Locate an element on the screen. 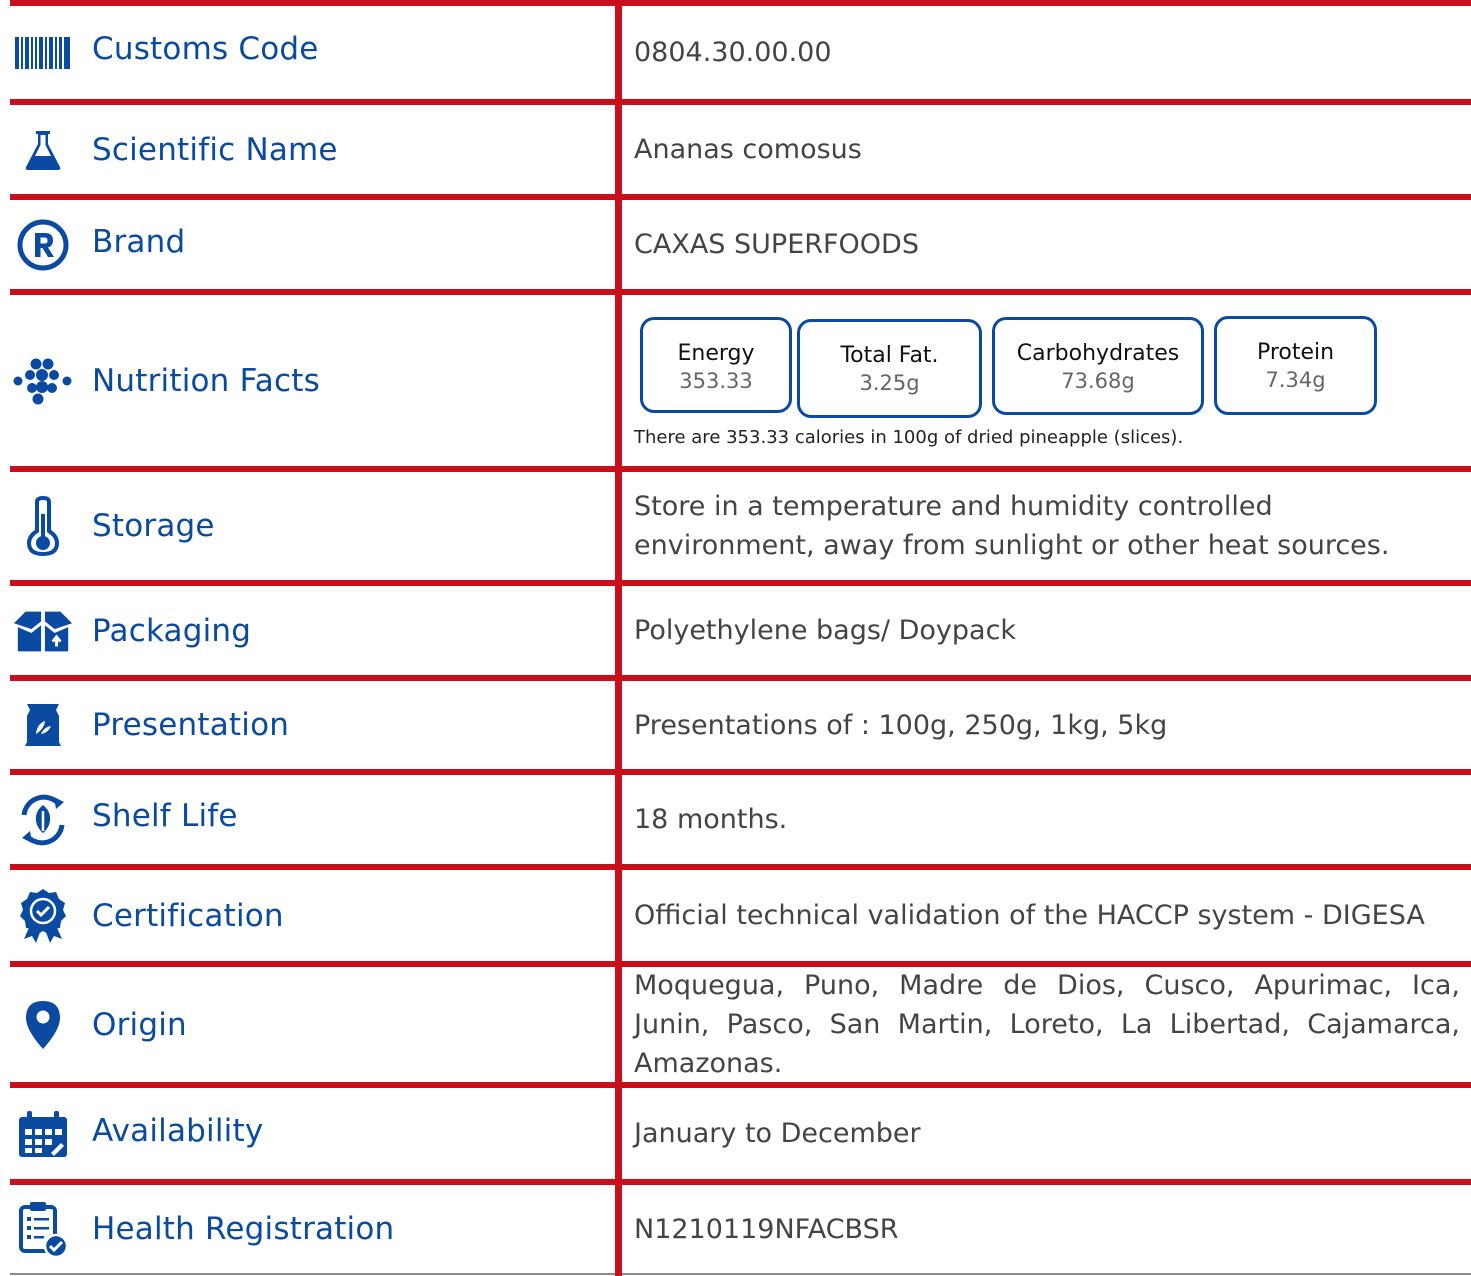 The image size is (1471, 1276). clipboard-check-icon is located at coordinates (43, 1229).